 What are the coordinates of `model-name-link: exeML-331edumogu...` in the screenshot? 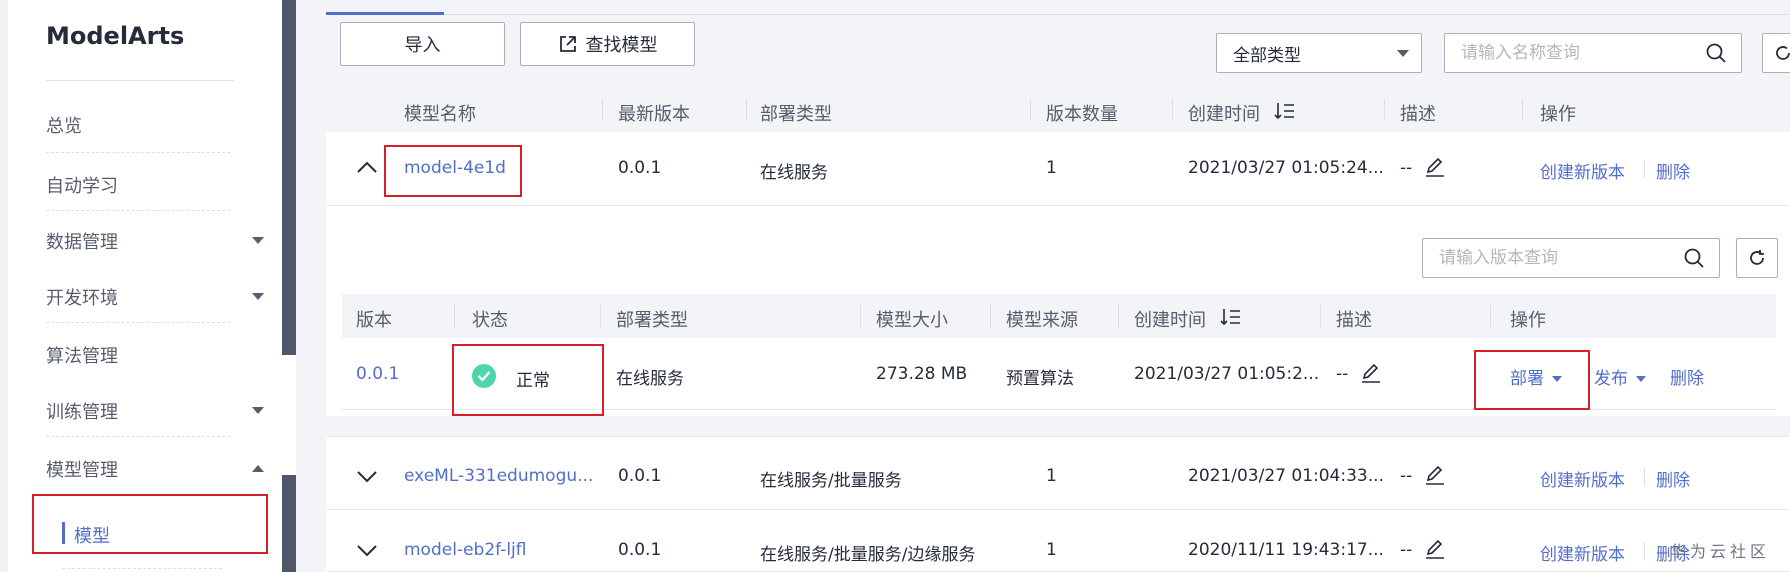 It's located at (498, 476).